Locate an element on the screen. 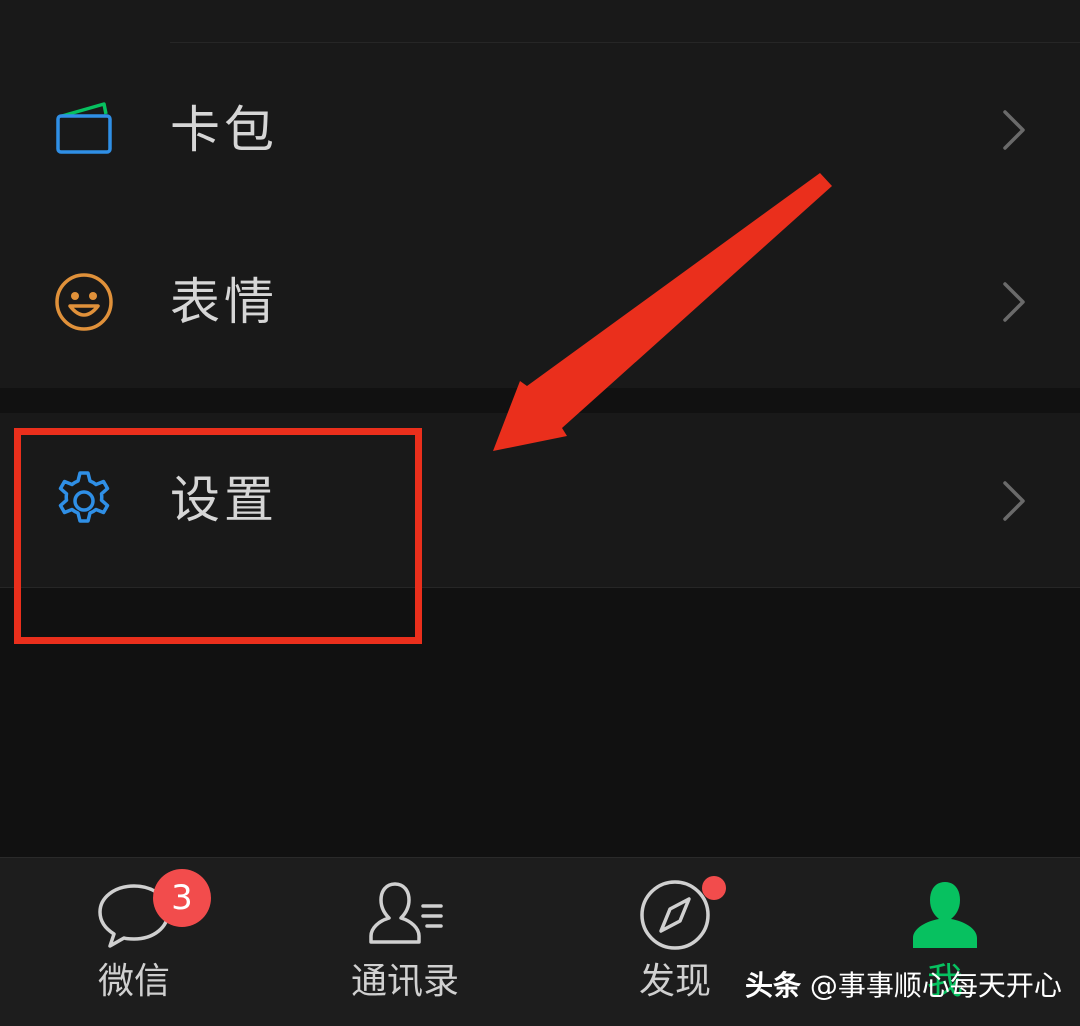 The height and width of the screenshot is (1026, 1080). watermark-brand: 头条 is located at coordinates (773, 985).